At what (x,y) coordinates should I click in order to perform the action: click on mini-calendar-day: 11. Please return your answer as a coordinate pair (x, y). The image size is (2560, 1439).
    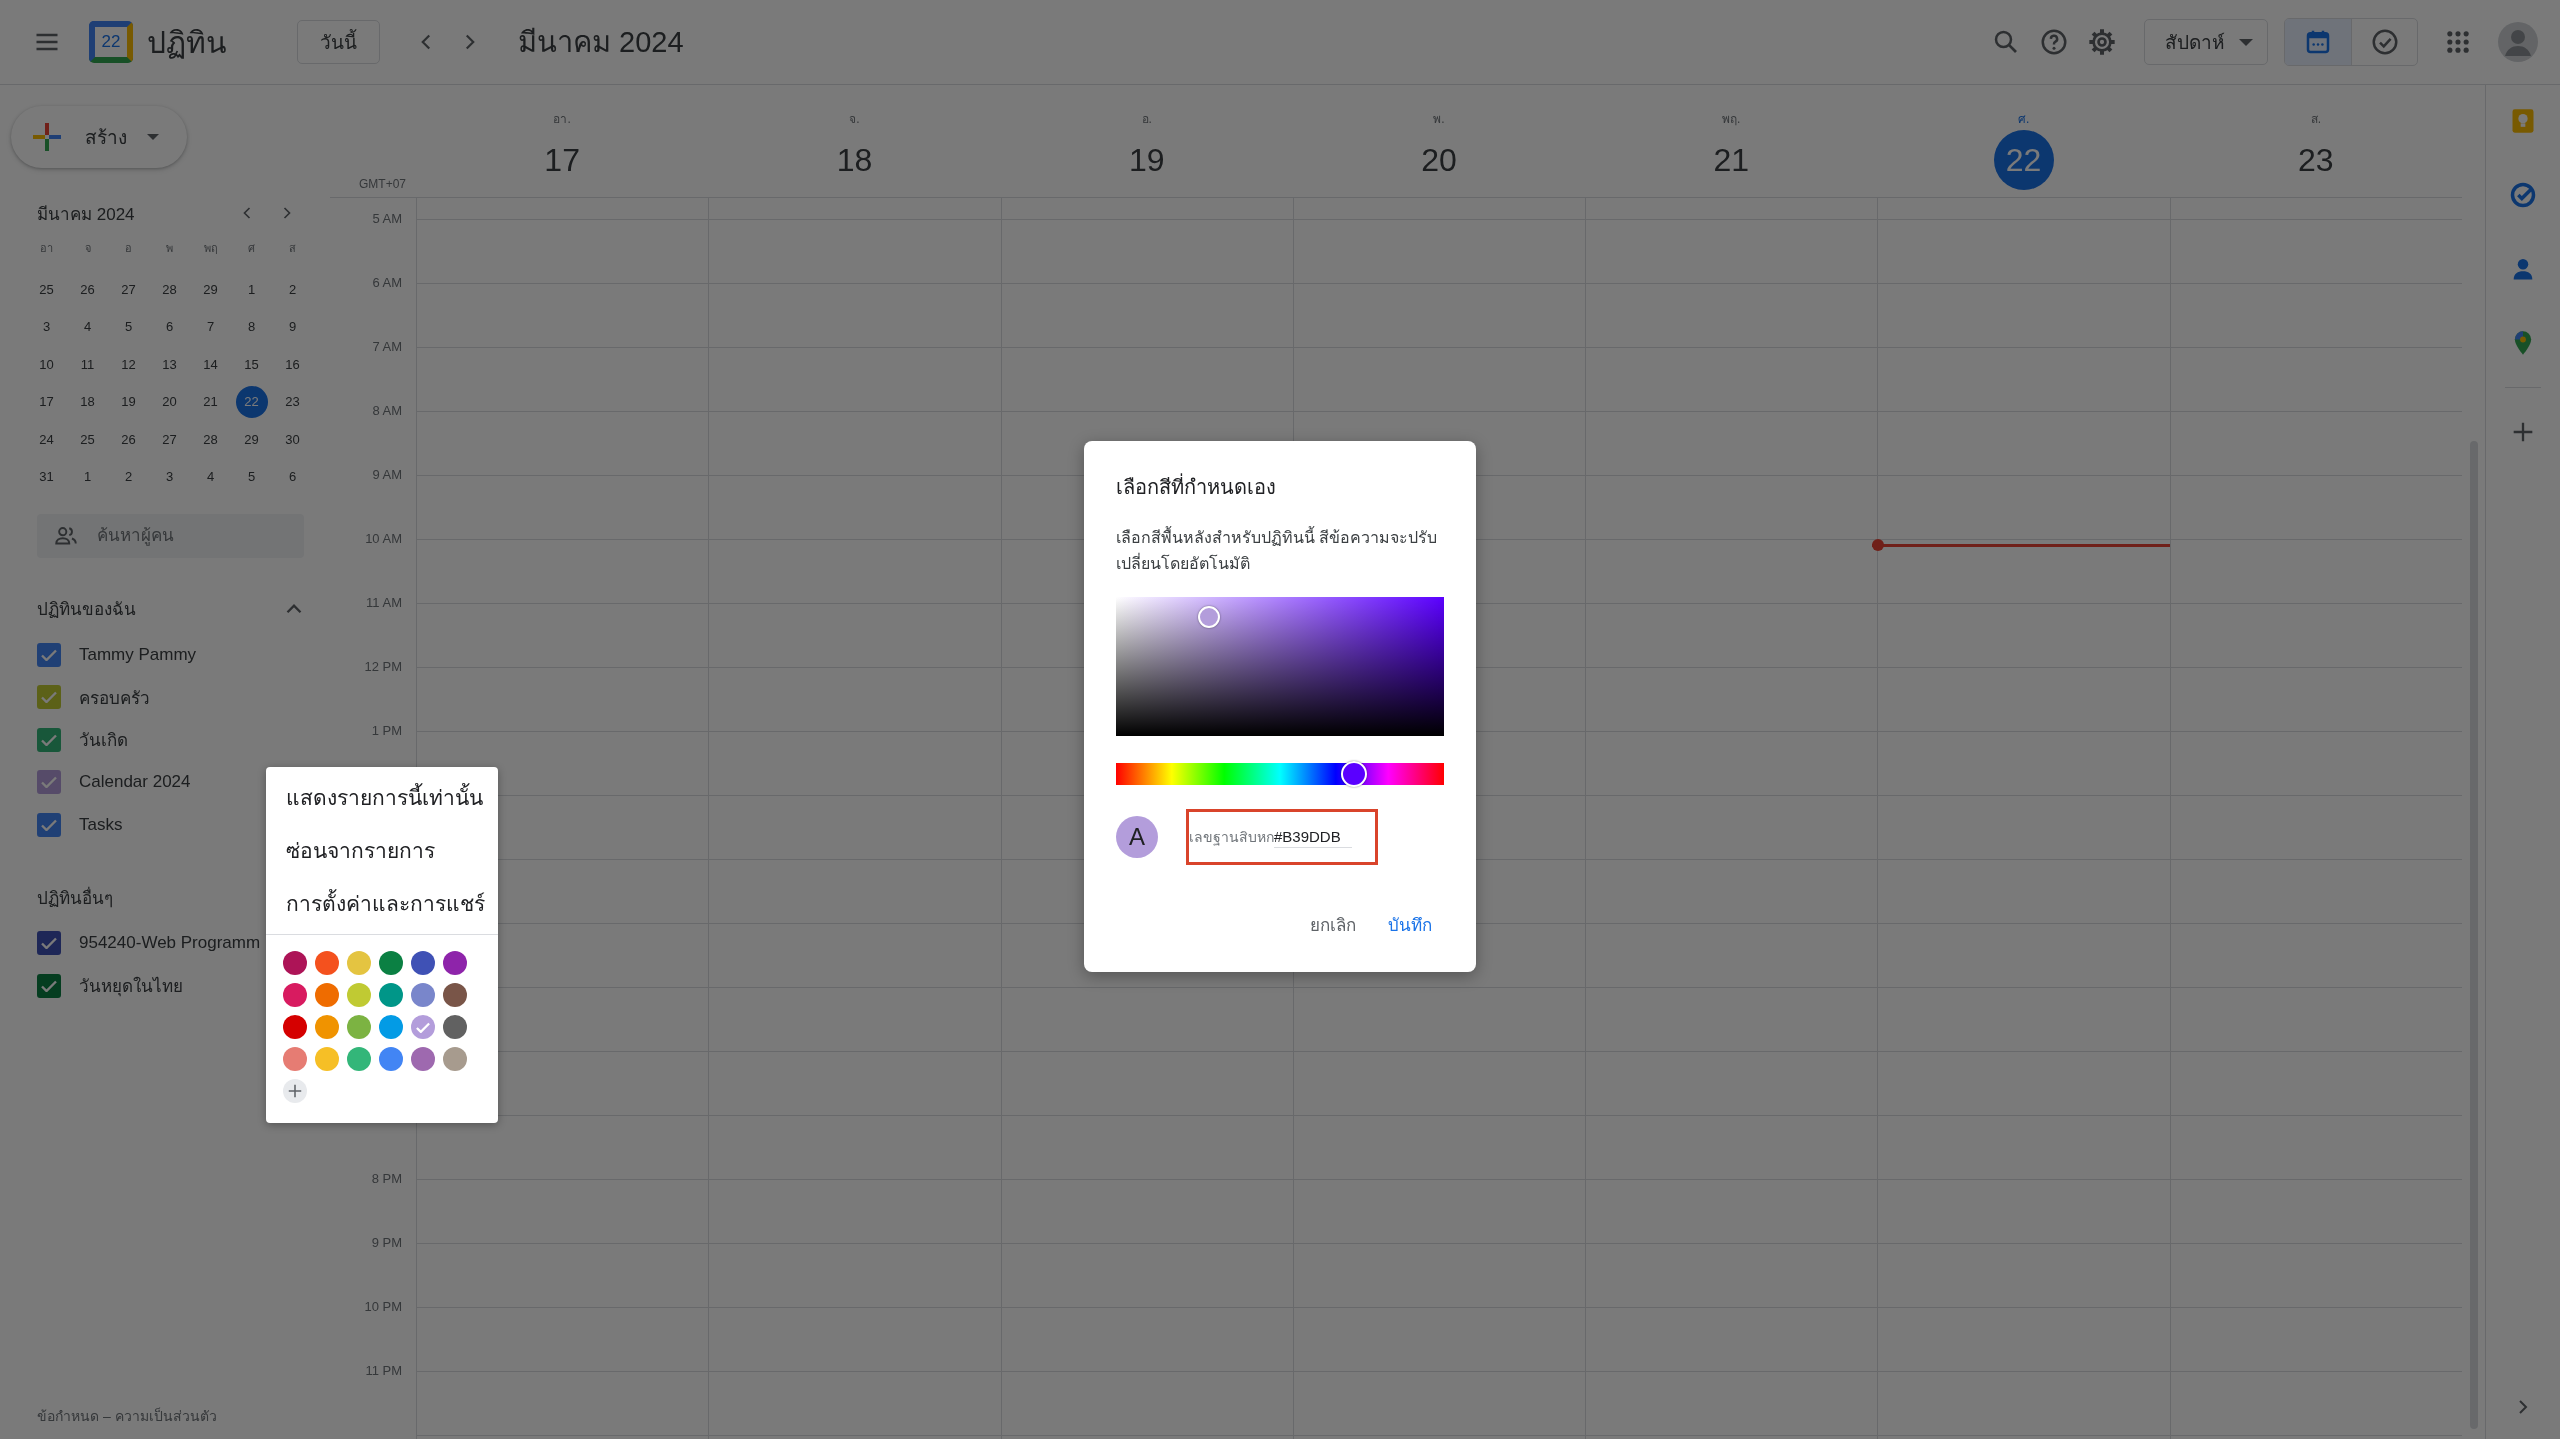
    Looking at the image, I should click on (87, 364).